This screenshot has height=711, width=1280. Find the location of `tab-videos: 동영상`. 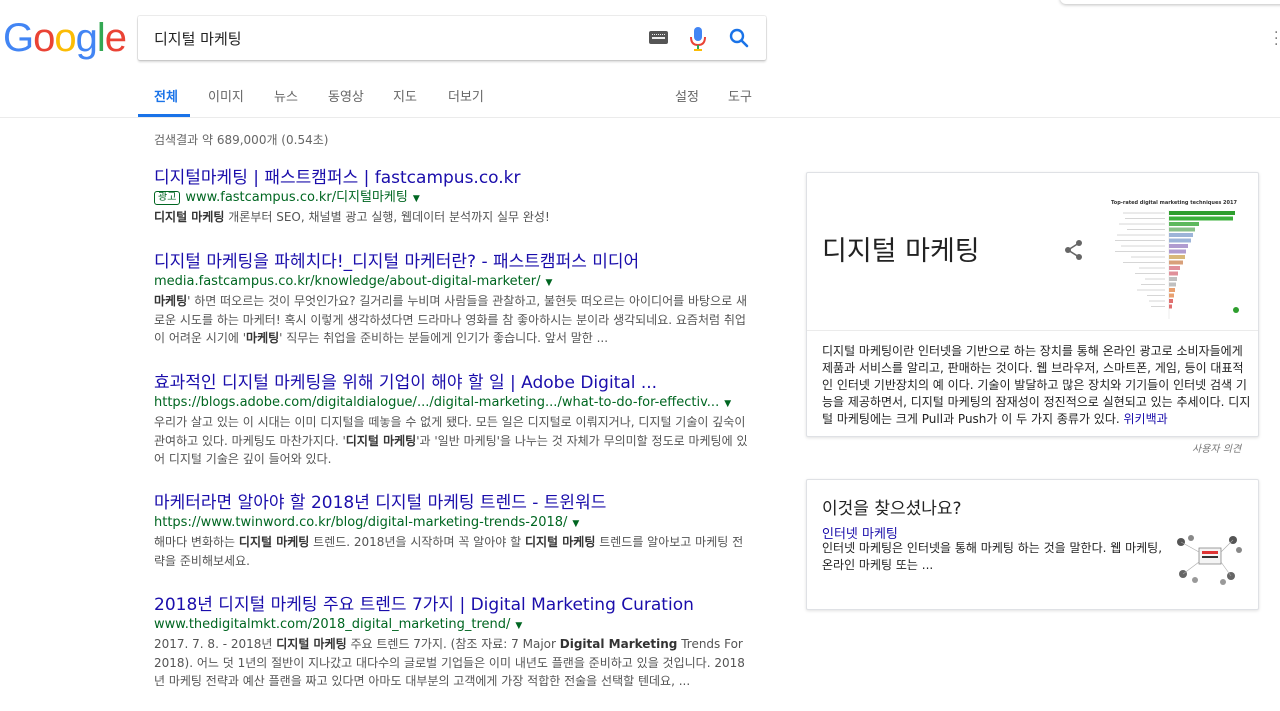

tab-videos: 동영상 is located at coordinates (346, 95).